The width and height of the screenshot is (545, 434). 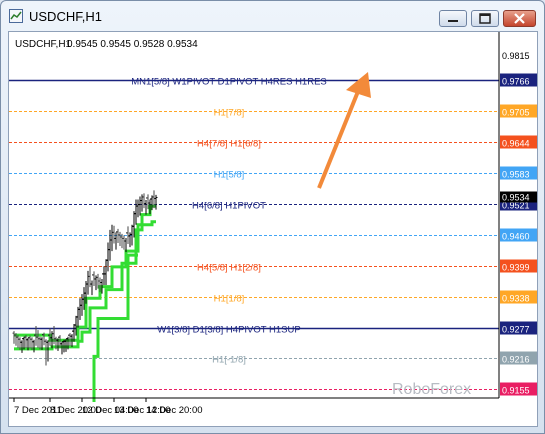 I want to click on price-label-text: 0.9460, so click(x=516, y=237).